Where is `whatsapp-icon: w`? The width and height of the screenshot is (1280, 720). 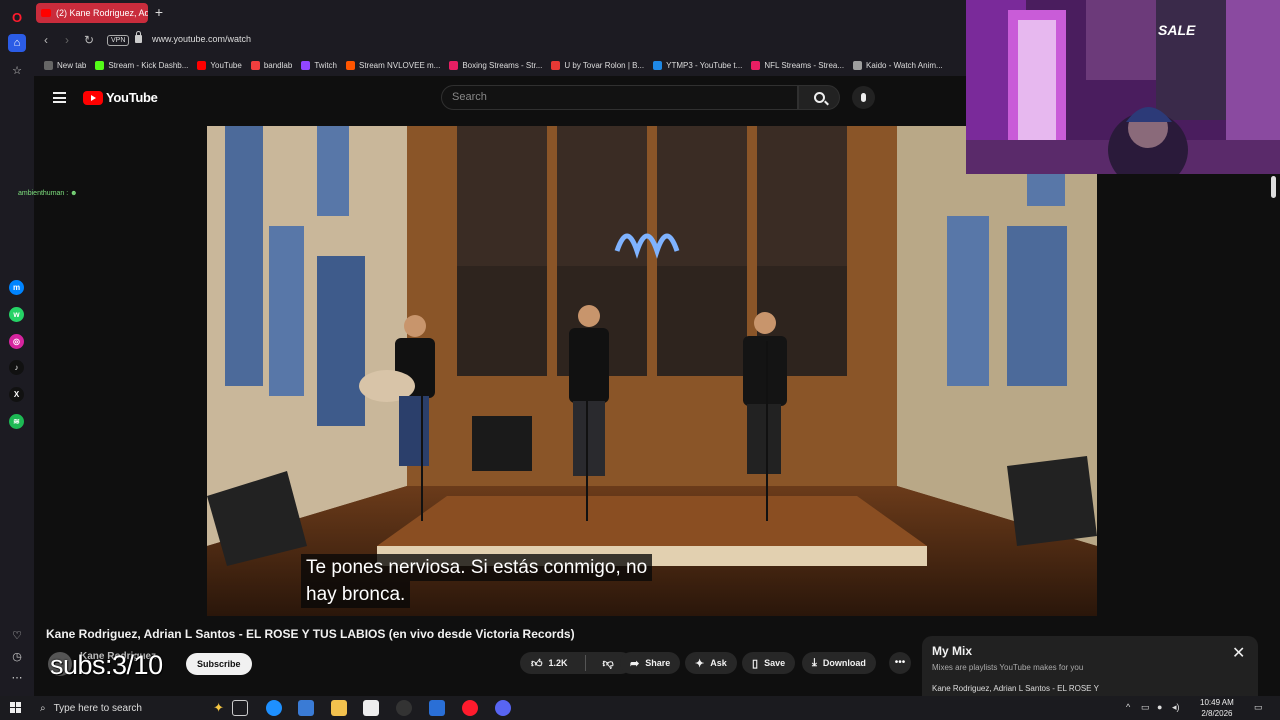 whatsapp-icon: w is located at coordinates (16, 314).